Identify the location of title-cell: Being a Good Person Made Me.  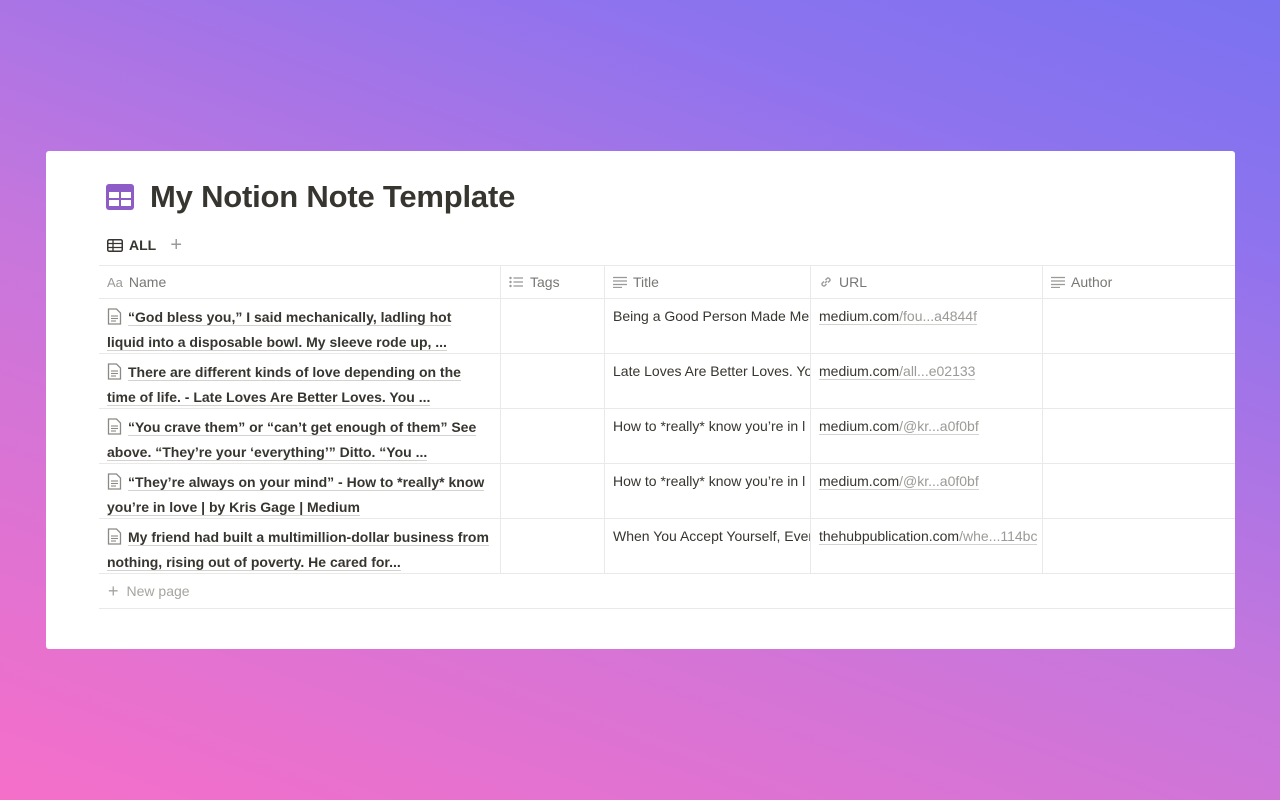
(708, 326).